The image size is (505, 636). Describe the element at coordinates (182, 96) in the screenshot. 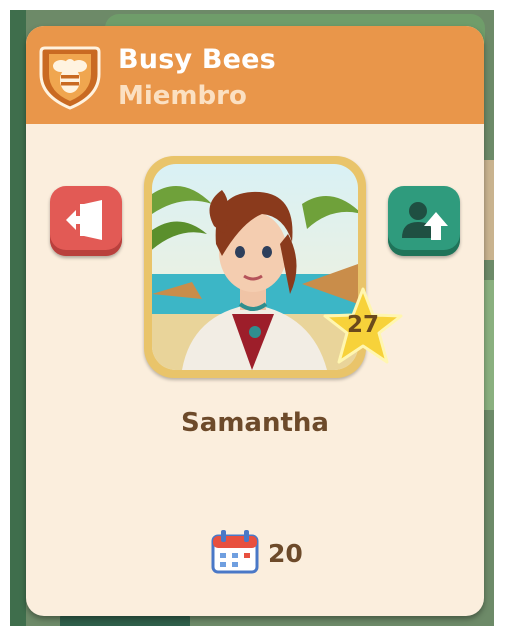

I see `team-role: Miembro` at that location.